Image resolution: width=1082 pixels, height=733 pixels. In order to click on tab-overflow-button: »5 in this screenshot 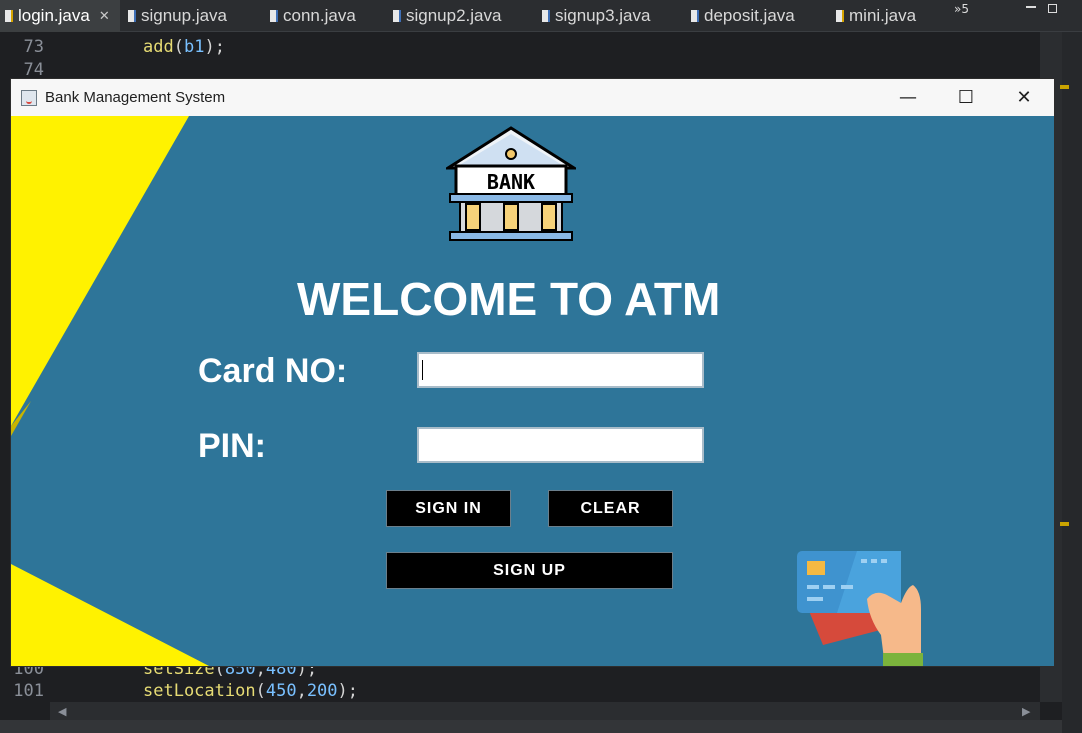, I will do `click(961, 9)`.